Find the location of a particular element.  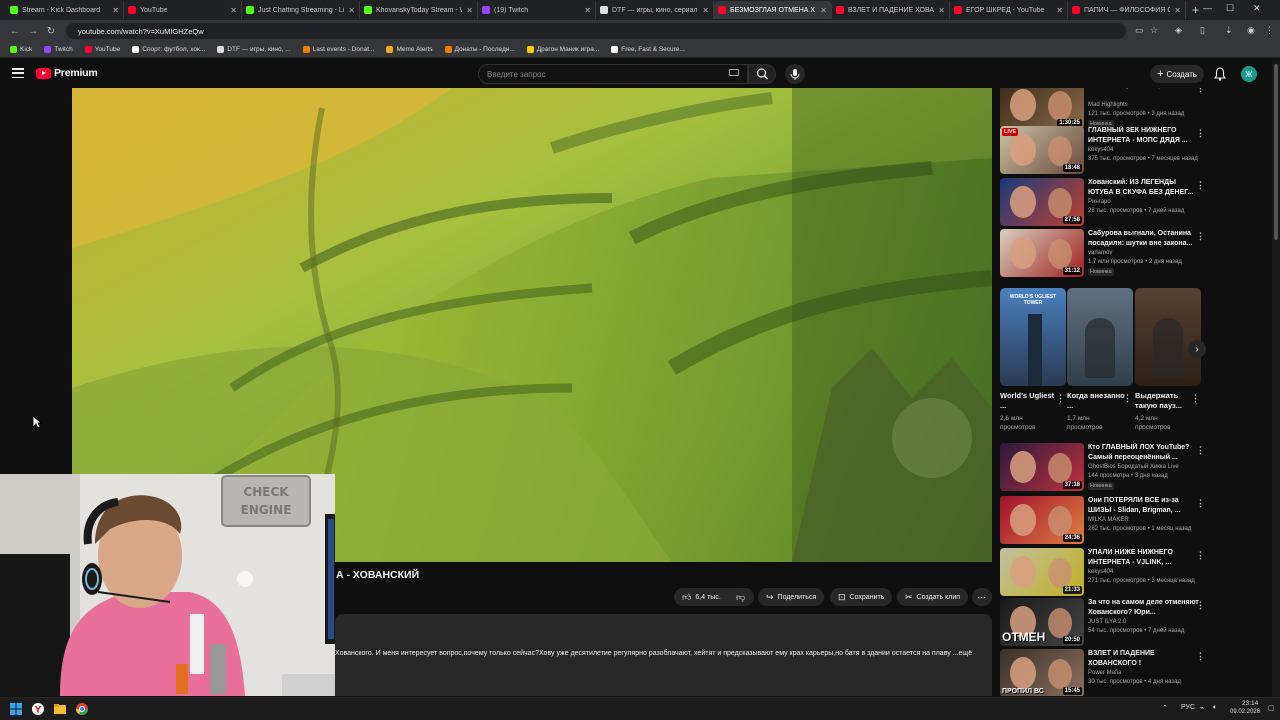

video-thumbnail: 1:30:25 is located at coordinates (1042, 108).